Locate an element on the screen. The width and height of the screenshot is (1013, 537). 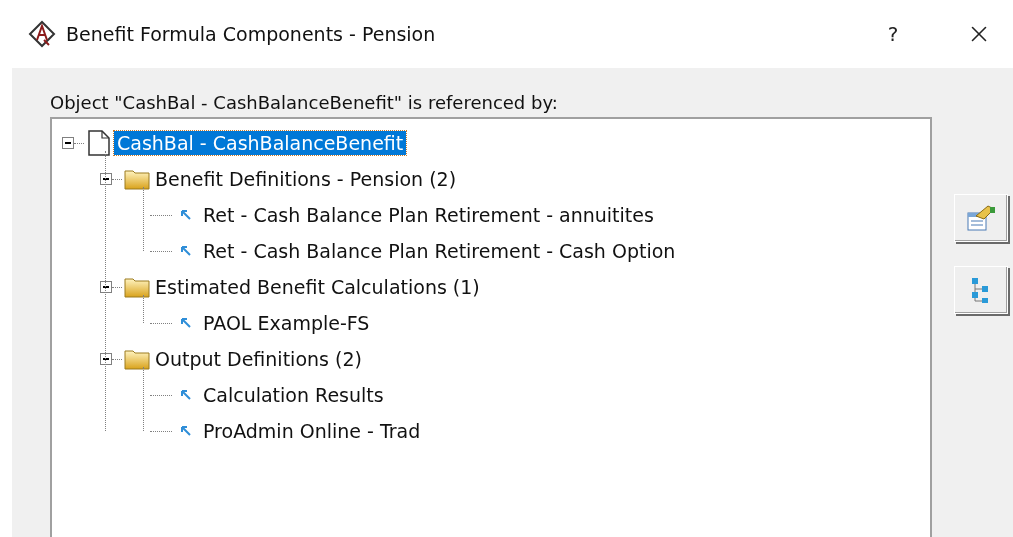
tree-item: PAOL Example-FS is located at coordinates (286, 323).